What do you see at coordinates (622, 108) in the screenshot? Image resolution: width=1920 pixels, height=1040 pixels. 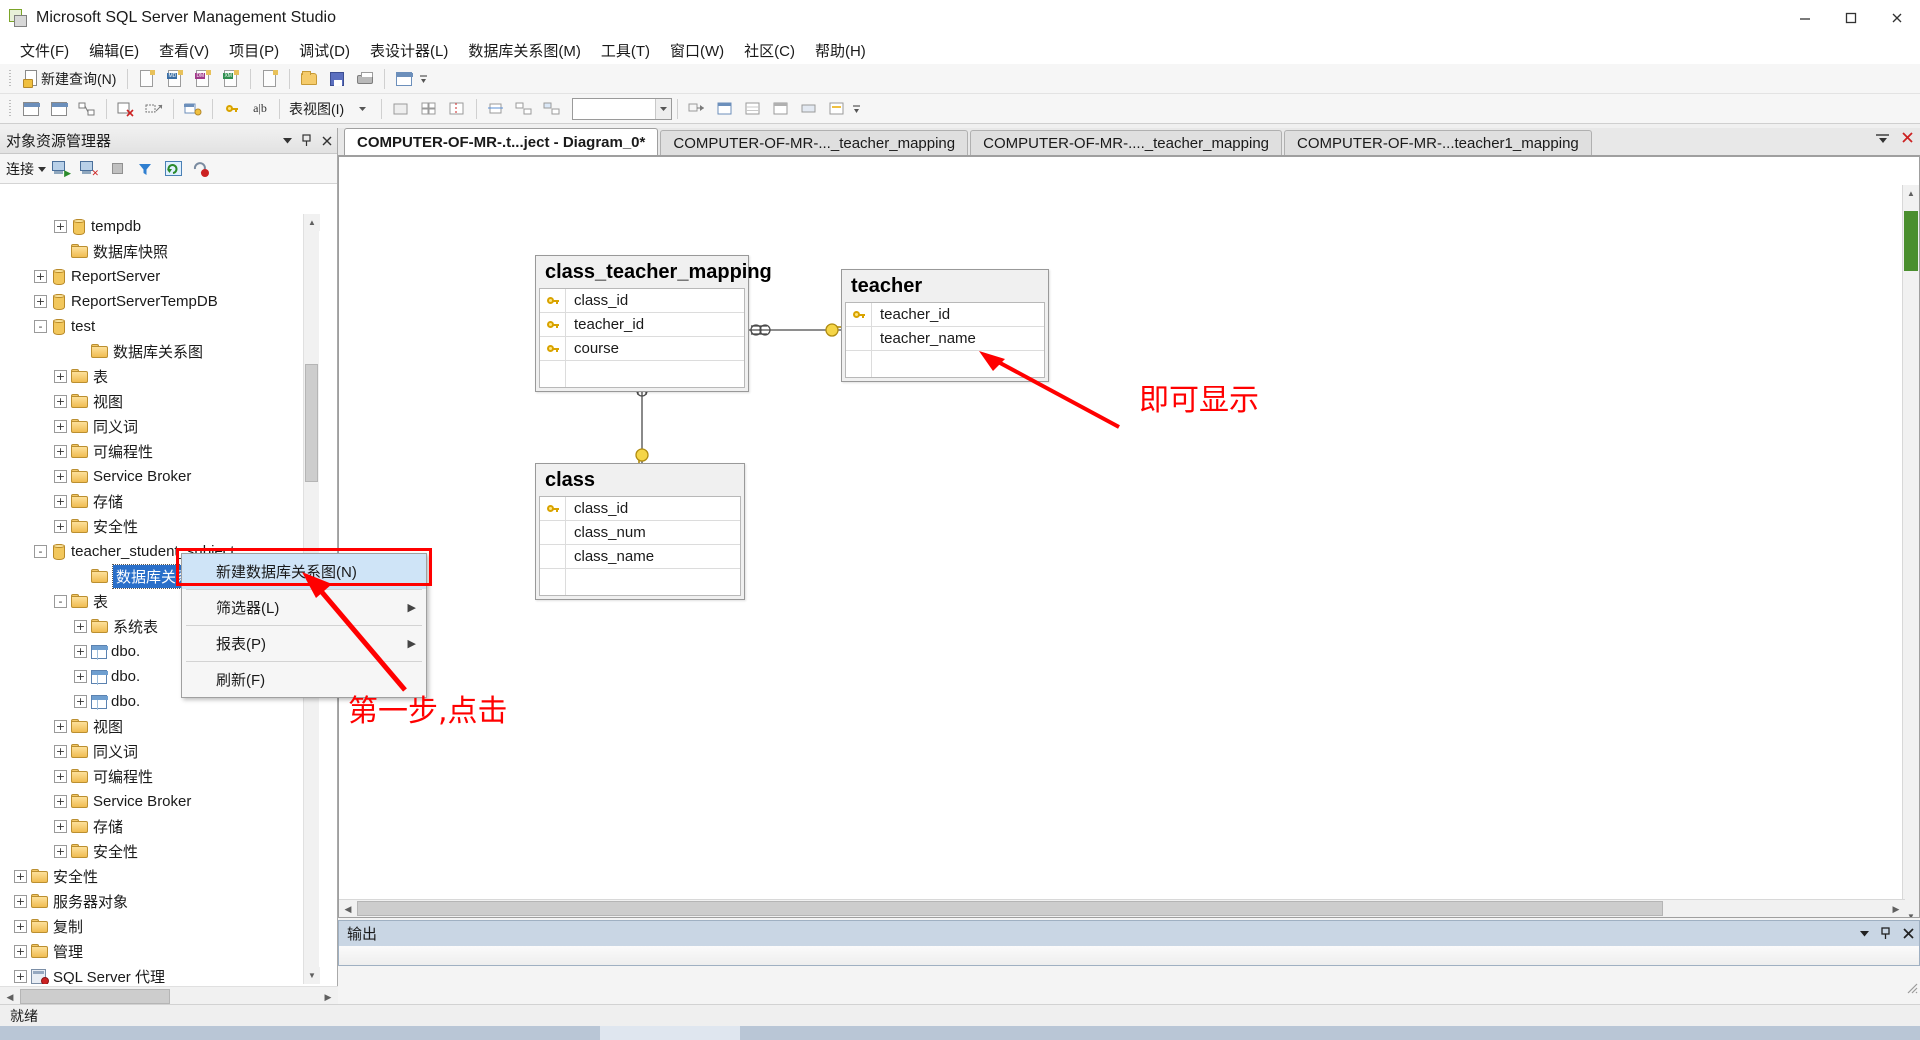 I see `zoom-combo` at bounding box center [622, 108].